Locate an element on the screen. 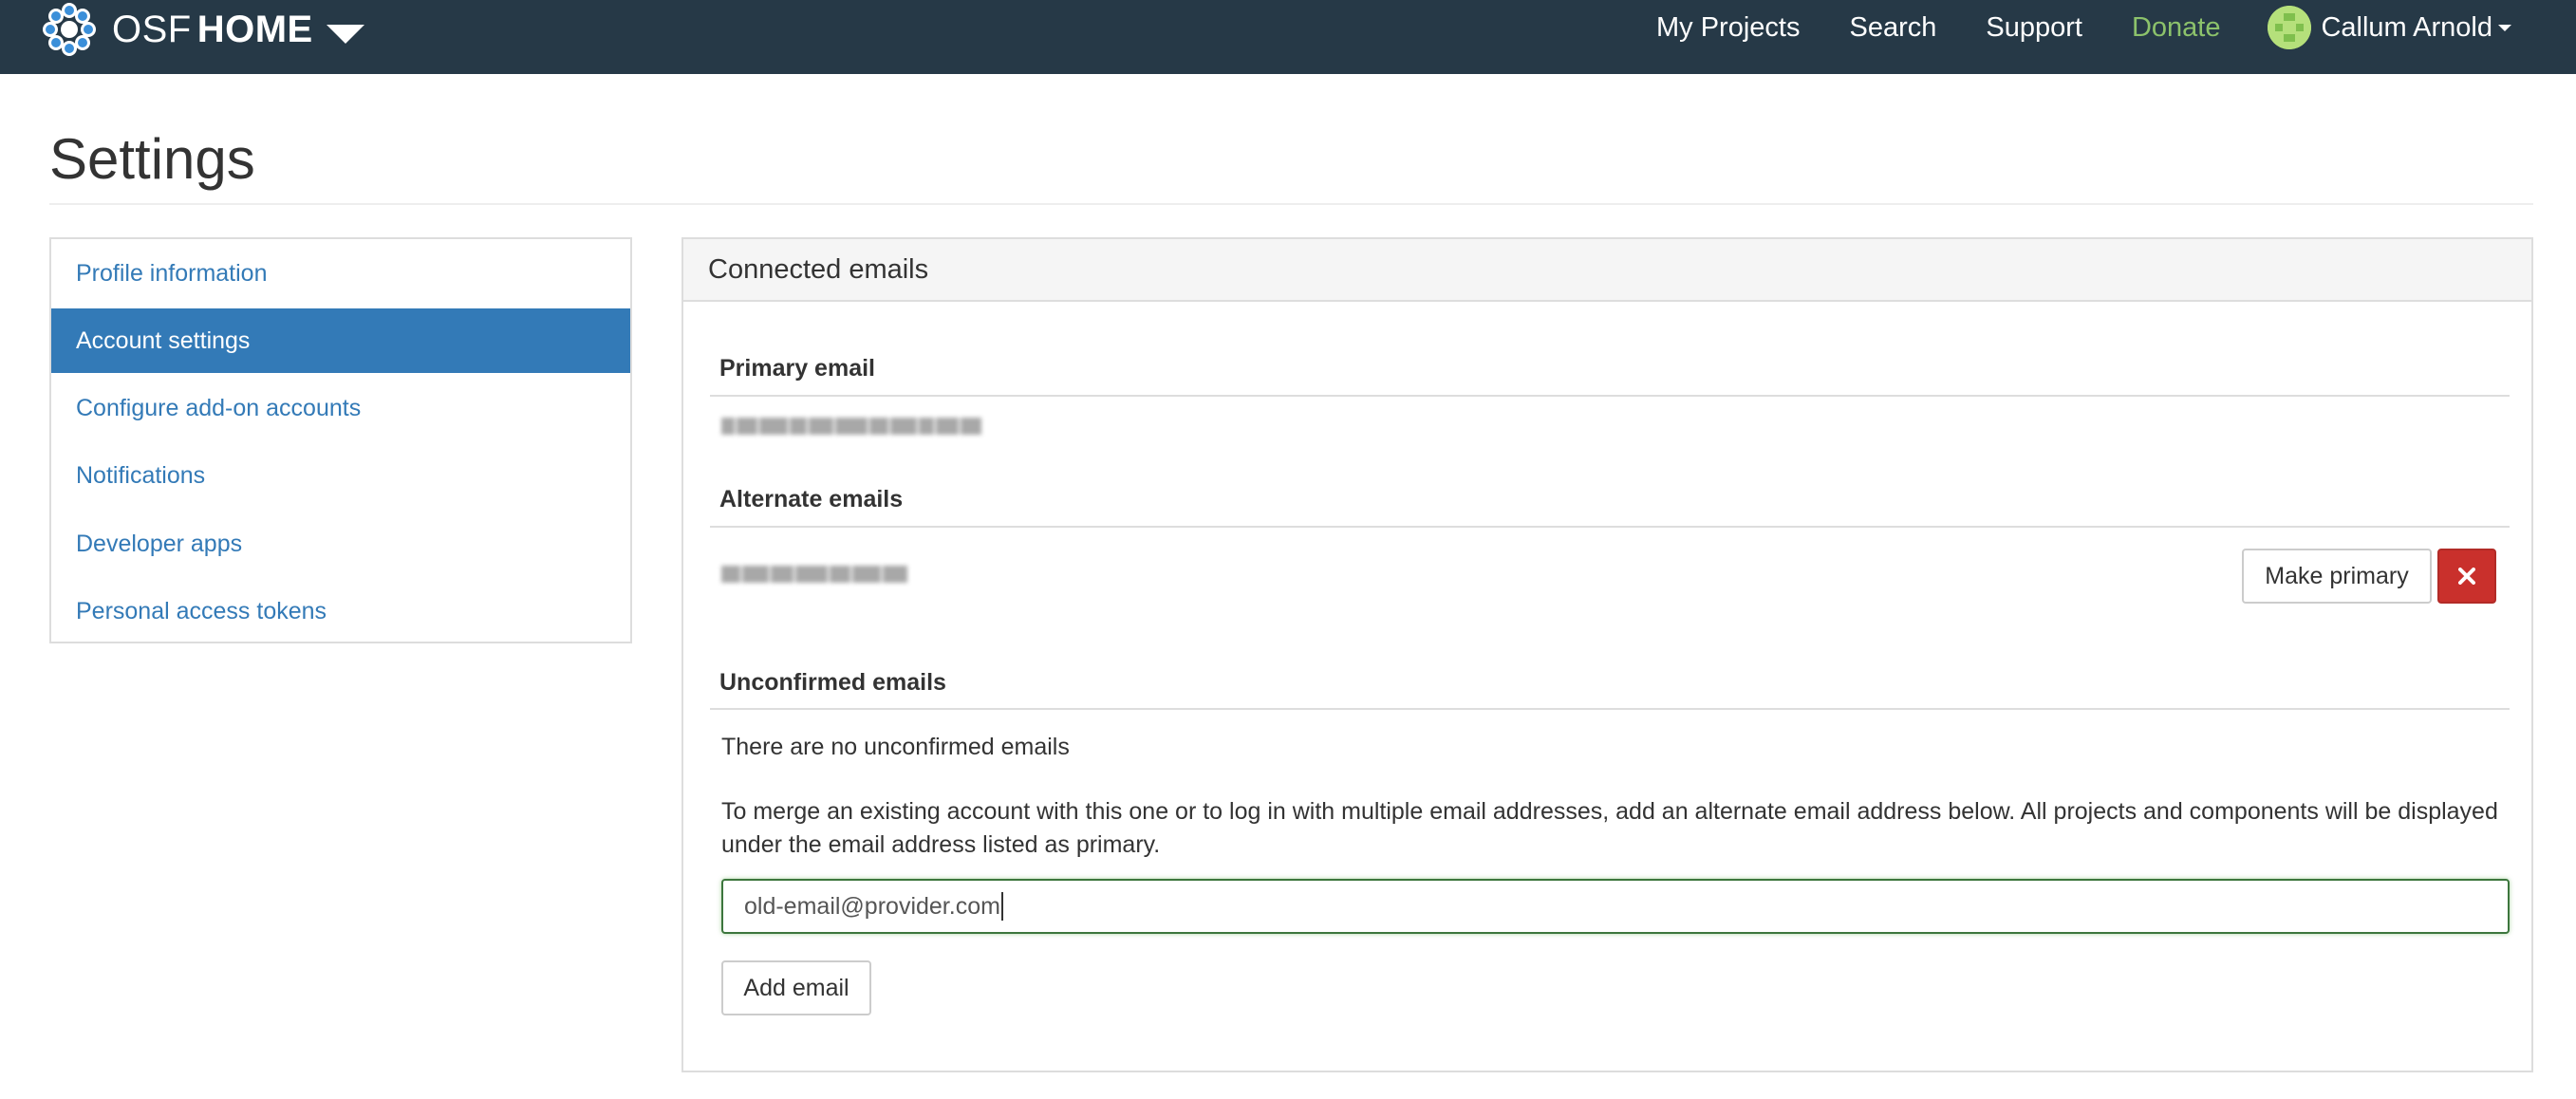 The image size is (2576, 1099). sidebar-item-configure-add-on-accounts: Configure add-on accounts is located at coordinates (340, 408).